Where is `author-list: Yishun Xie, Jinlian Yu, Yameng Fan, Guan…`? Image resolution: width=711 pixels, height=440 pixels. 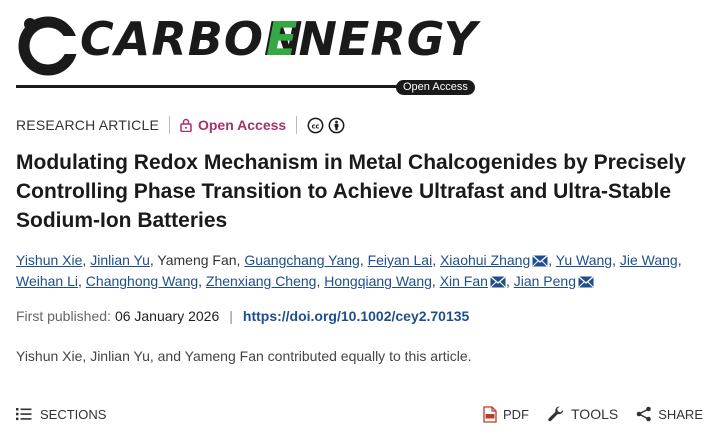
author-list: Yishun Xie, Jinlian Yu, Yameng Fan, Guan… is located at coordinates (361, 271).